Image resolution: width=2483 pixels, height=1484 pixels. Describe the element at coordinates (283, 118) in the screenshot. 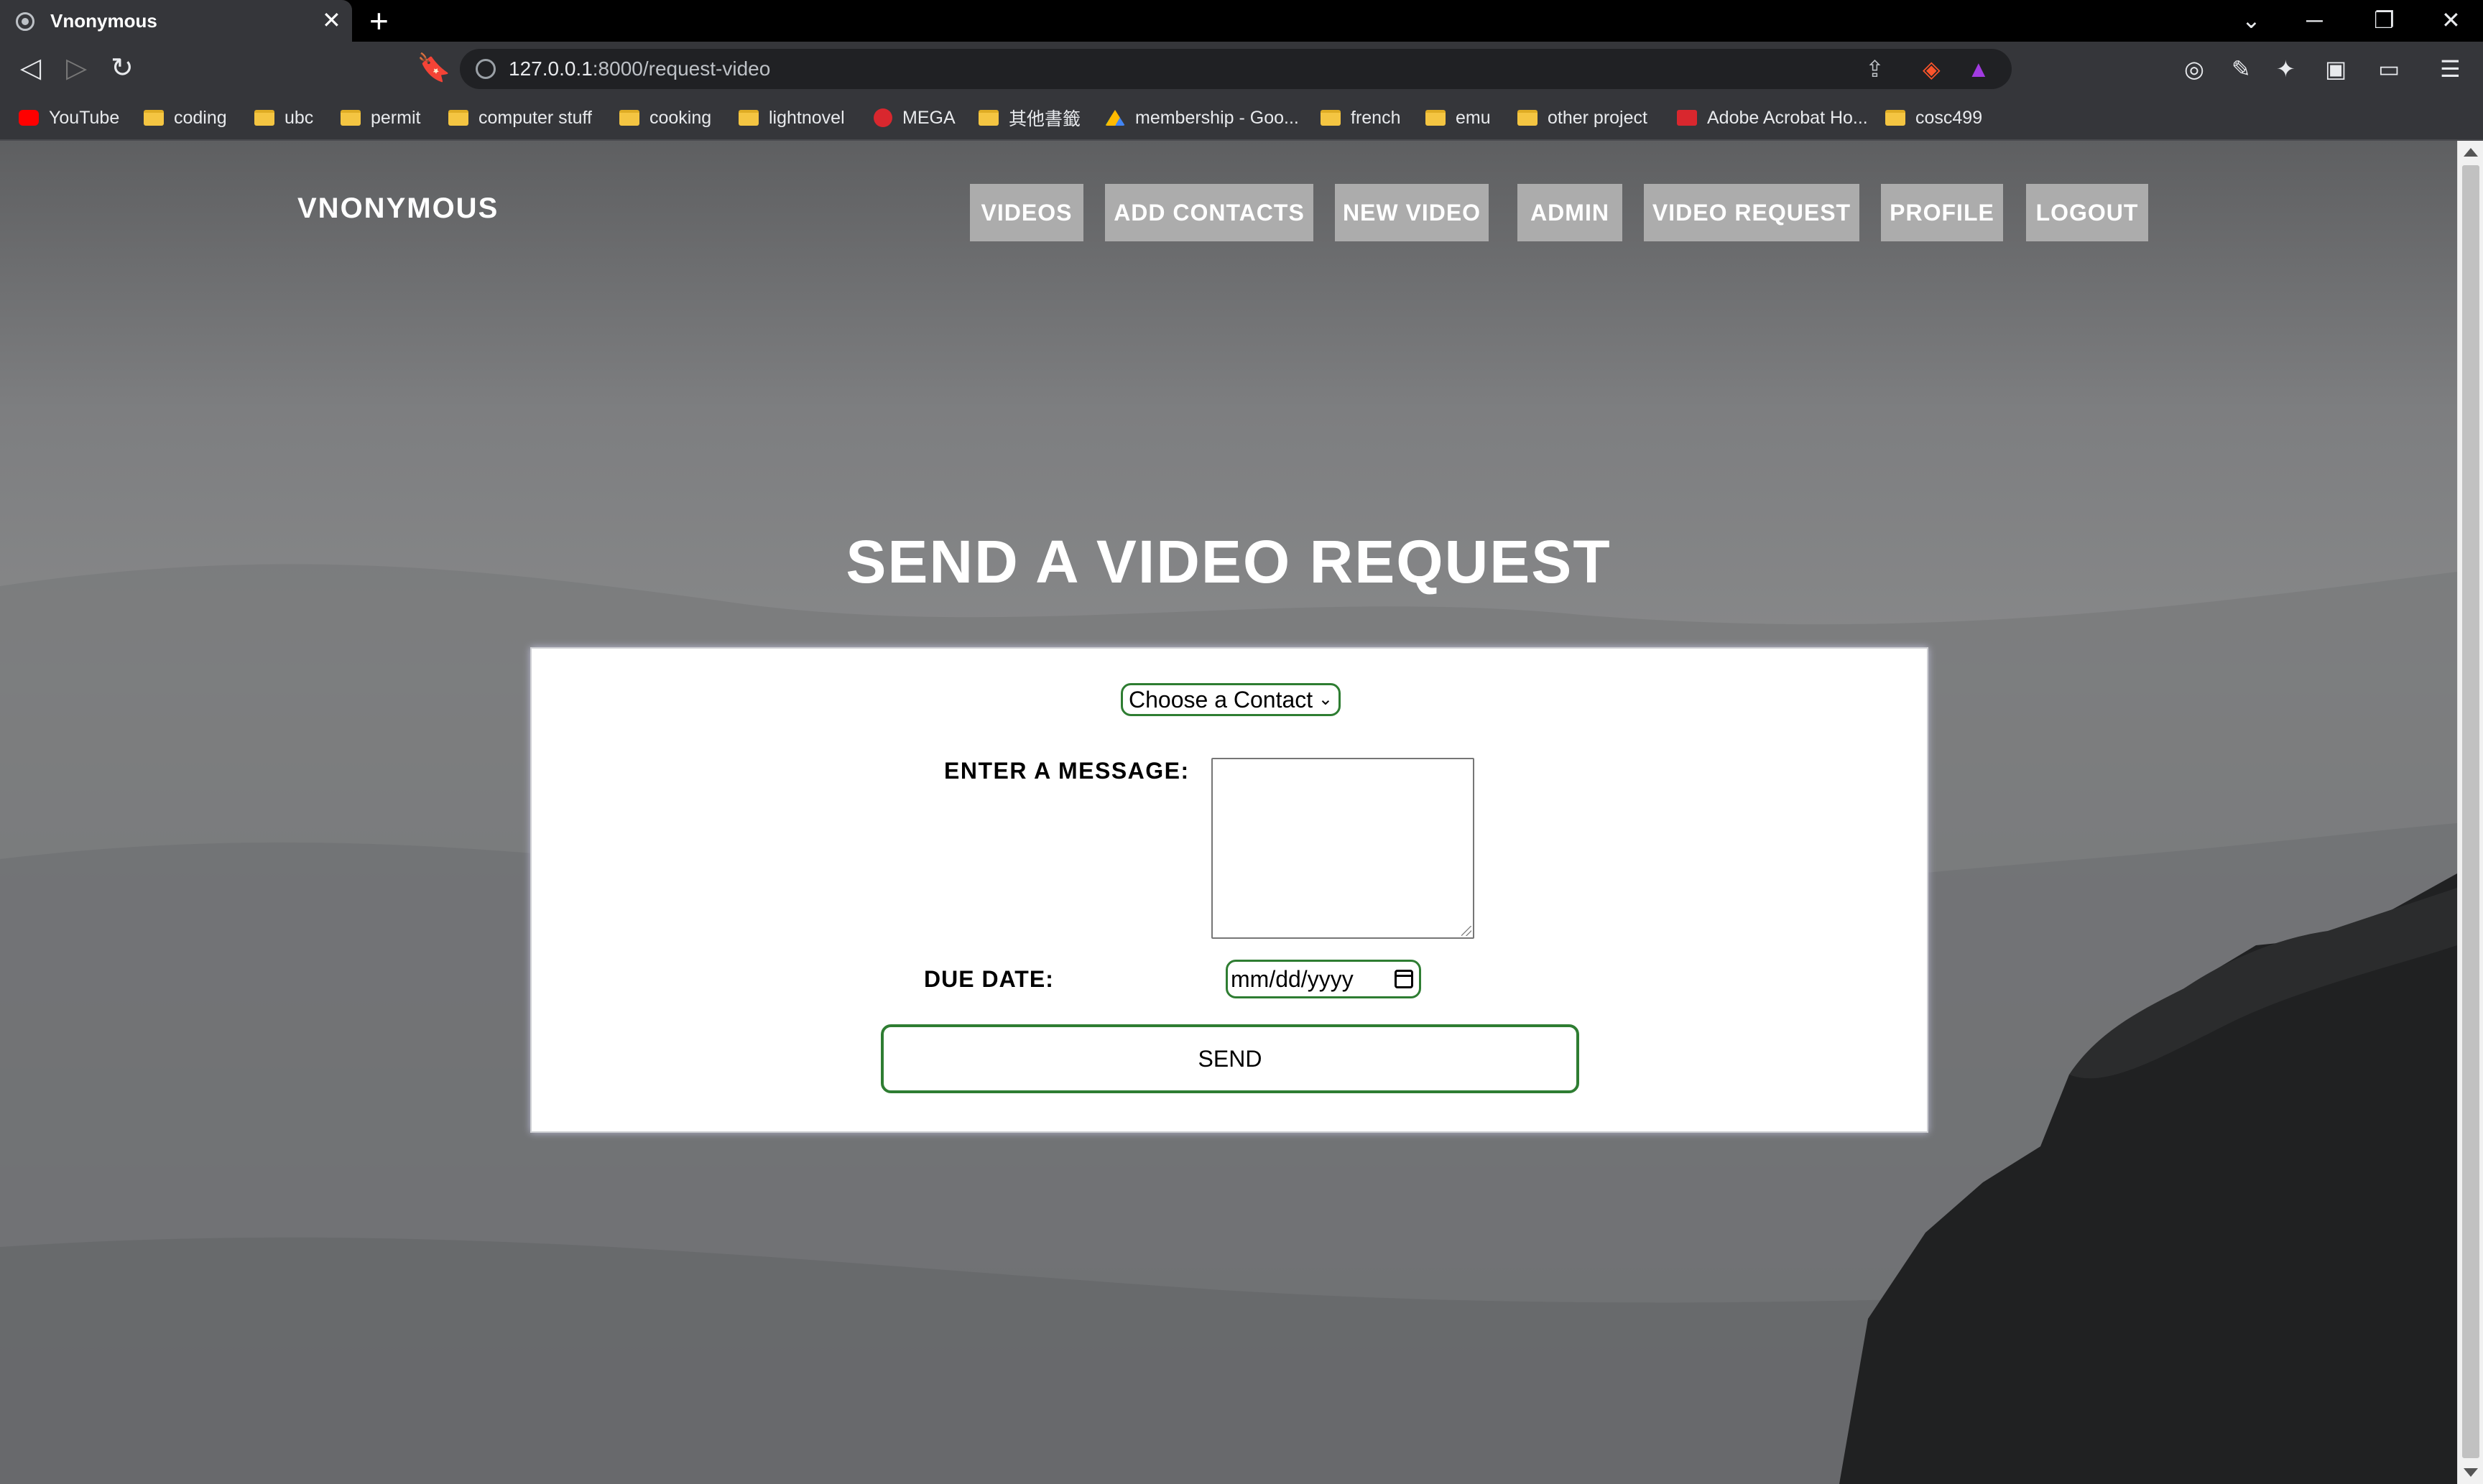

I see `bookmark-ubc: ubc` at that location.